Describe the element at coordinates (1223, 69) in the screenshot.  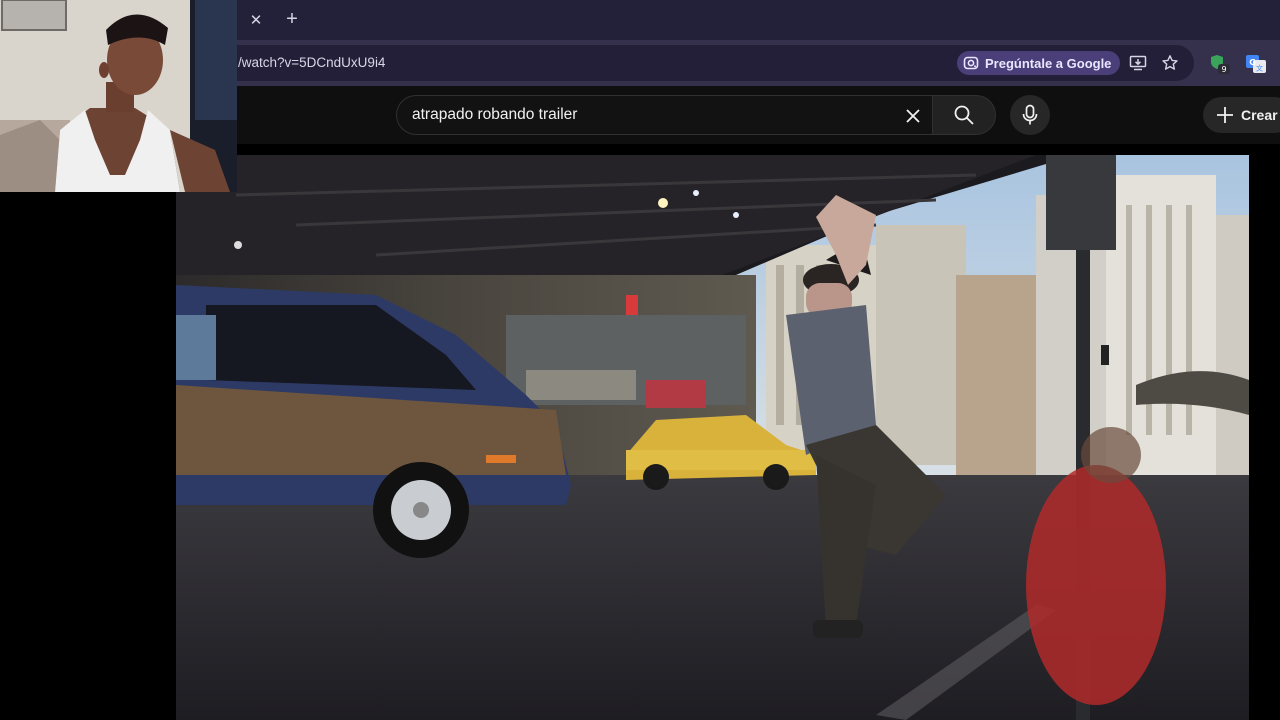
I see `extension-badge-count: 9` at that location.